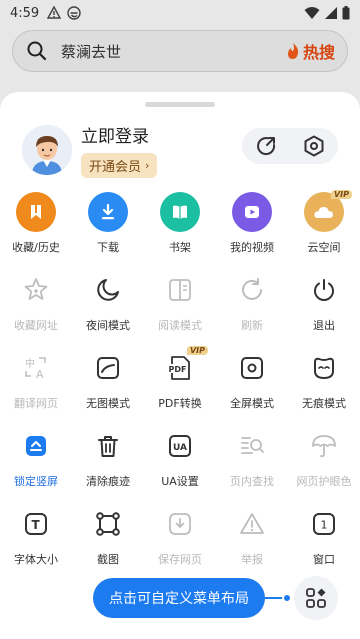 This screenshot has height=639, width=360. What do you see at coordinates (252, 465) in the screenshot?
I see `menu-item-find-in-page: 页内查找` at bounding box center [252, 465].